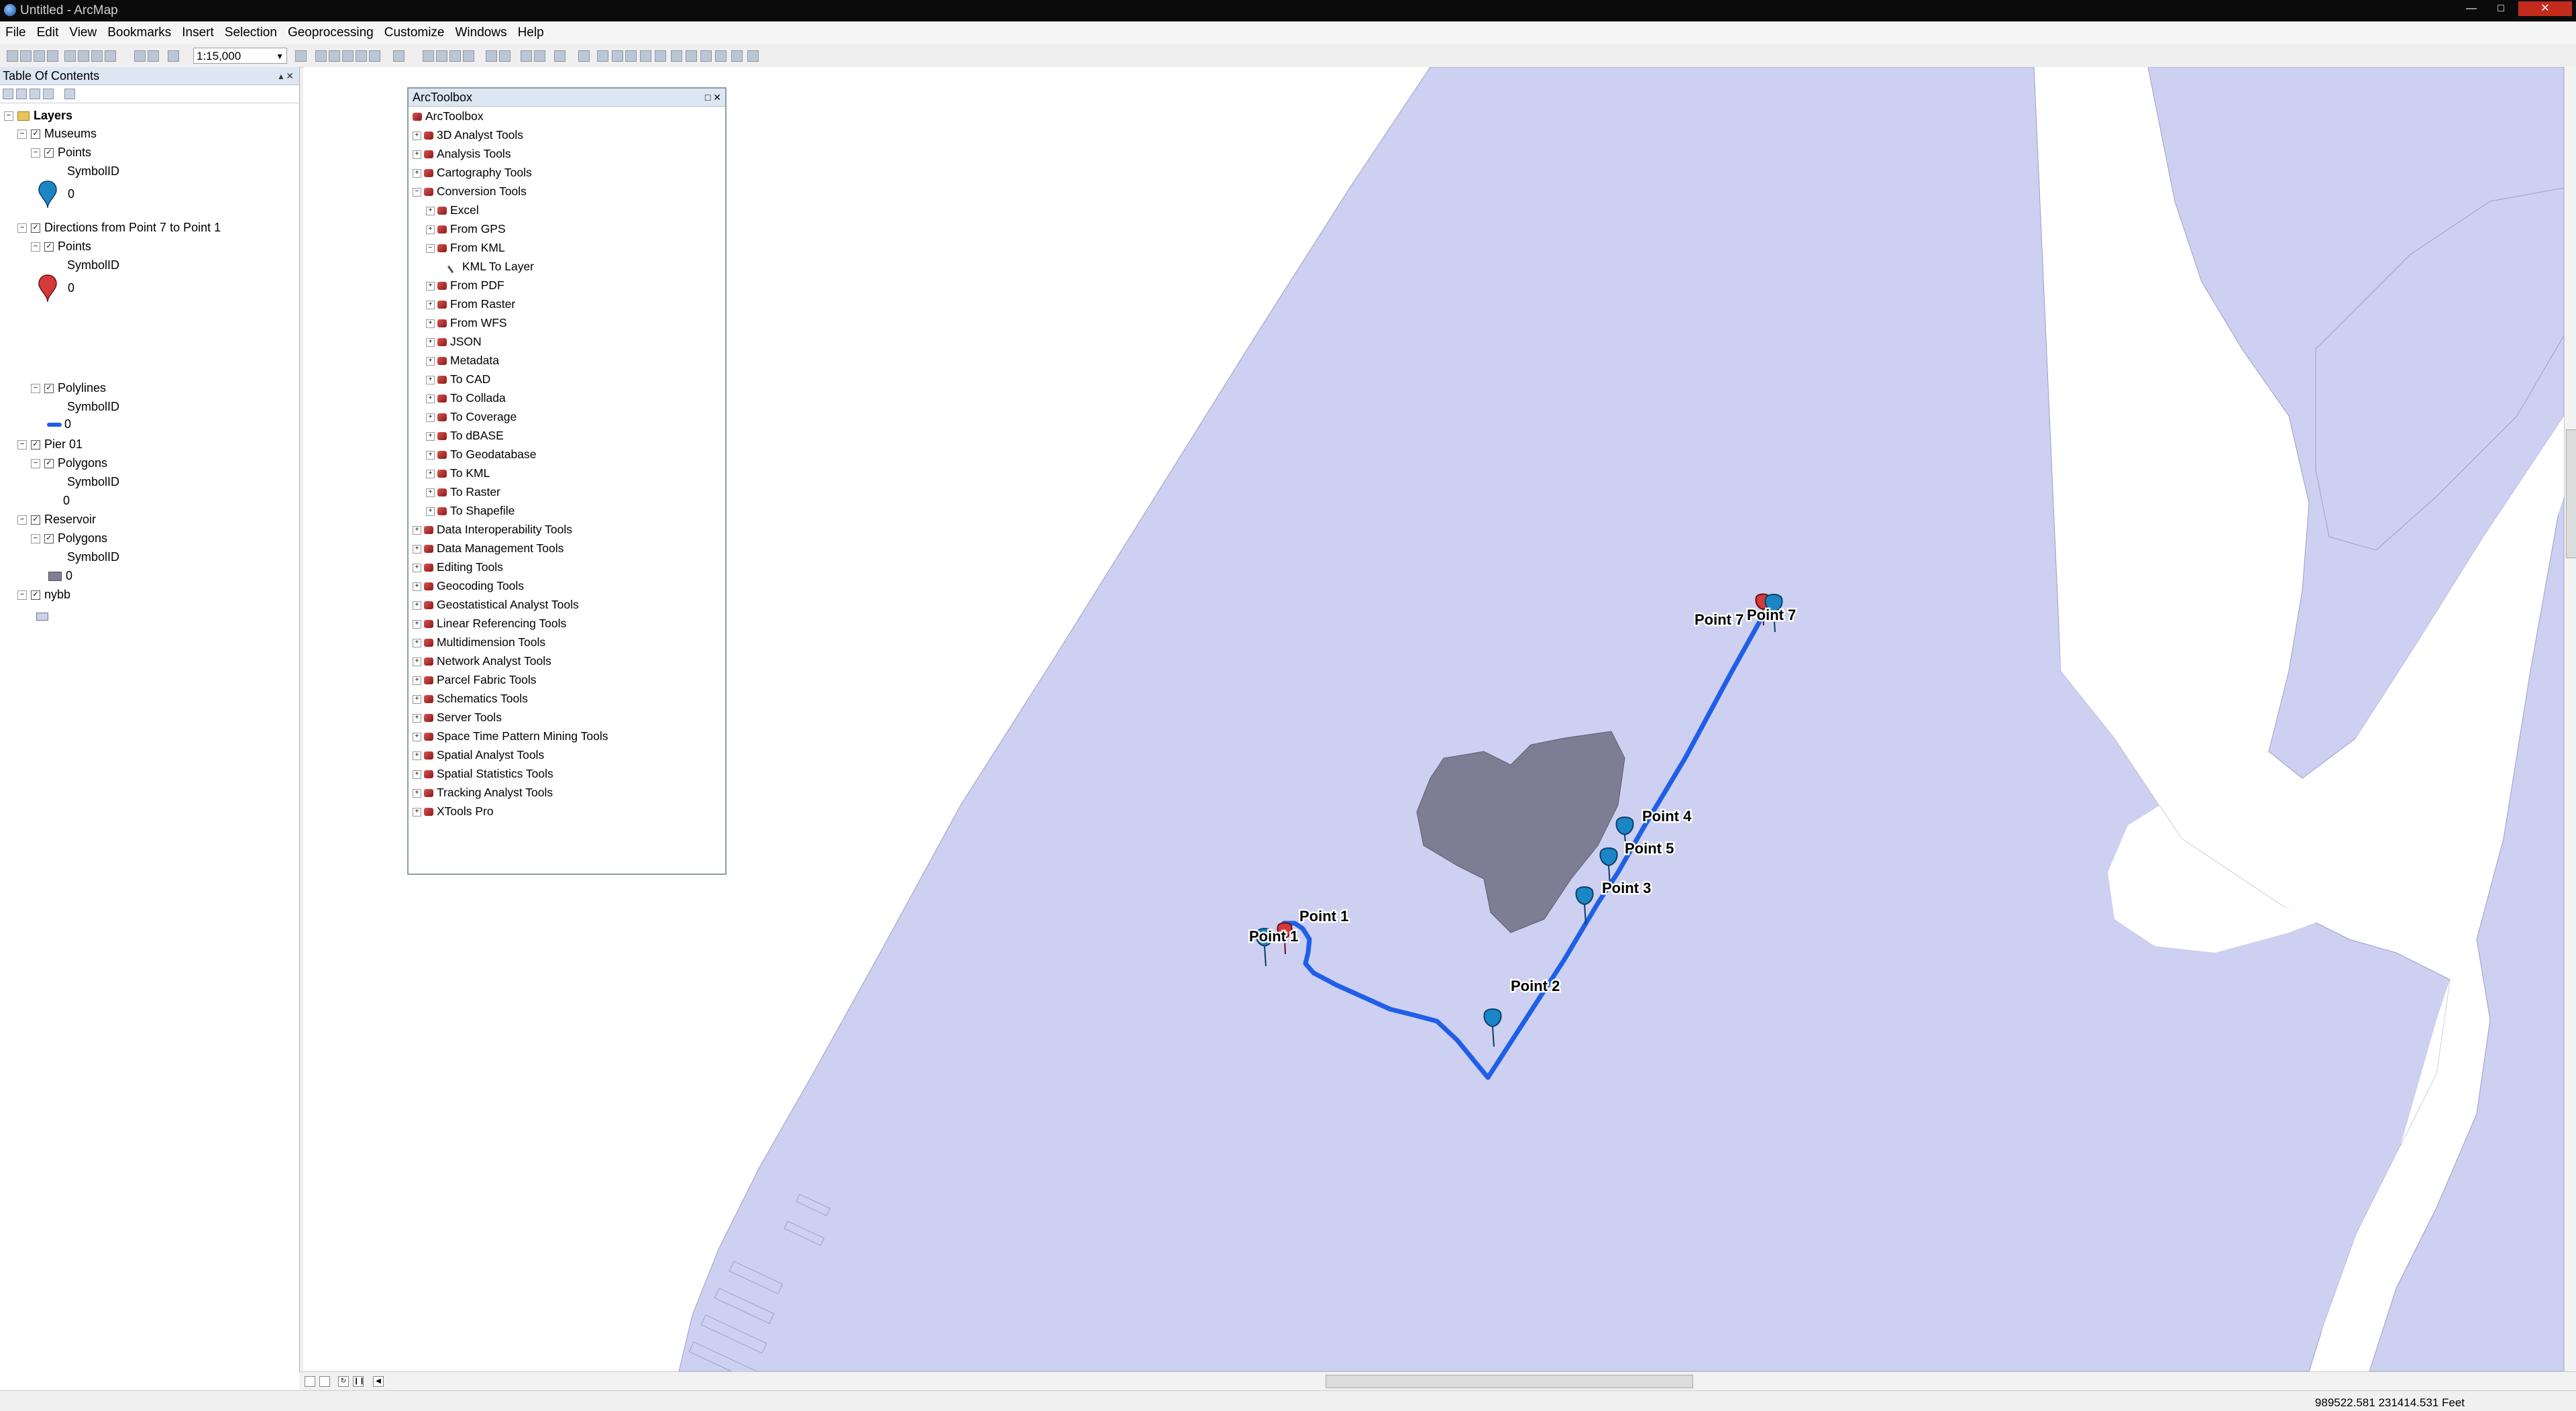  I want to click on toolset-item: + To Raster, so click(463, 492).